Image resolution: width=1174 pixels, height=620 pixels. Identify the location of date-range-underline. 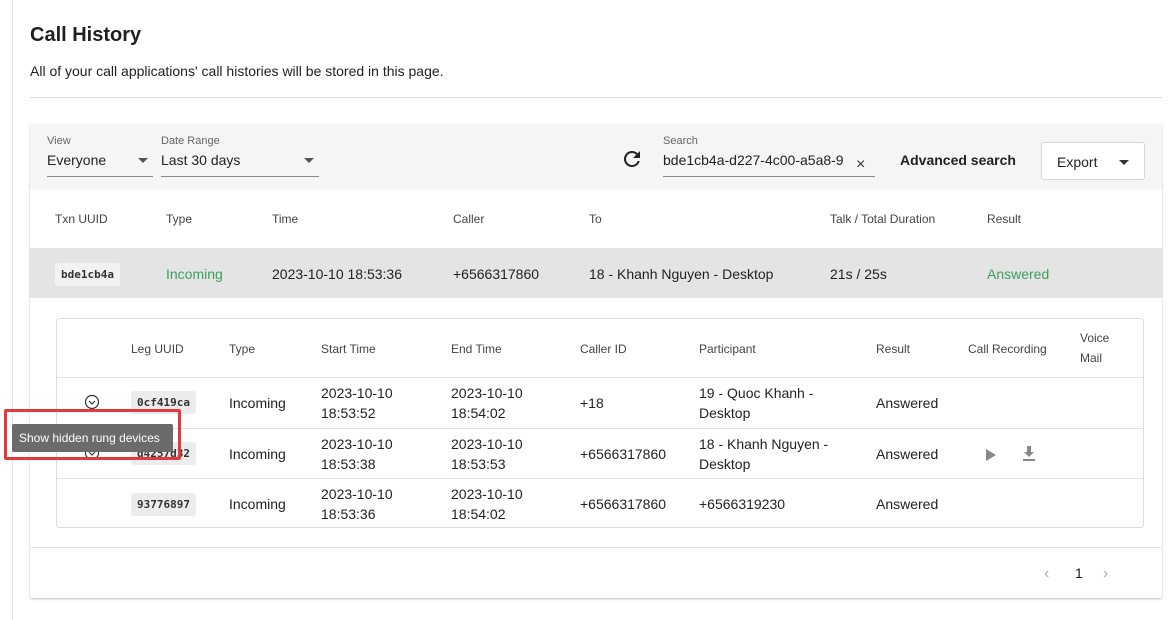
(240, 176).